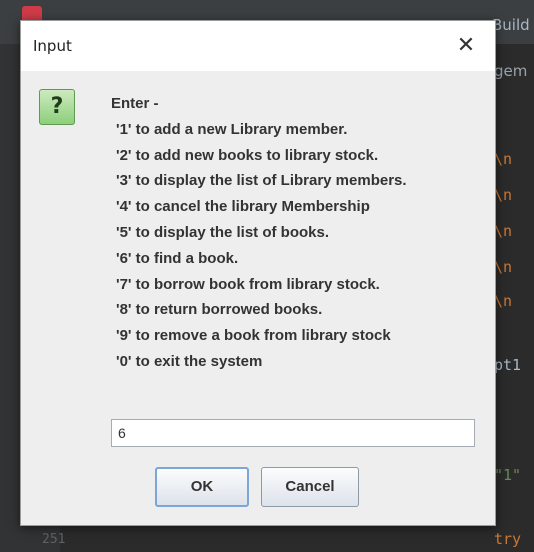 This screenshot has width=534, height=552. Describe the element at coordinates (503, 301) in the screenshot. I see `code-newline-5: \n` at that location.